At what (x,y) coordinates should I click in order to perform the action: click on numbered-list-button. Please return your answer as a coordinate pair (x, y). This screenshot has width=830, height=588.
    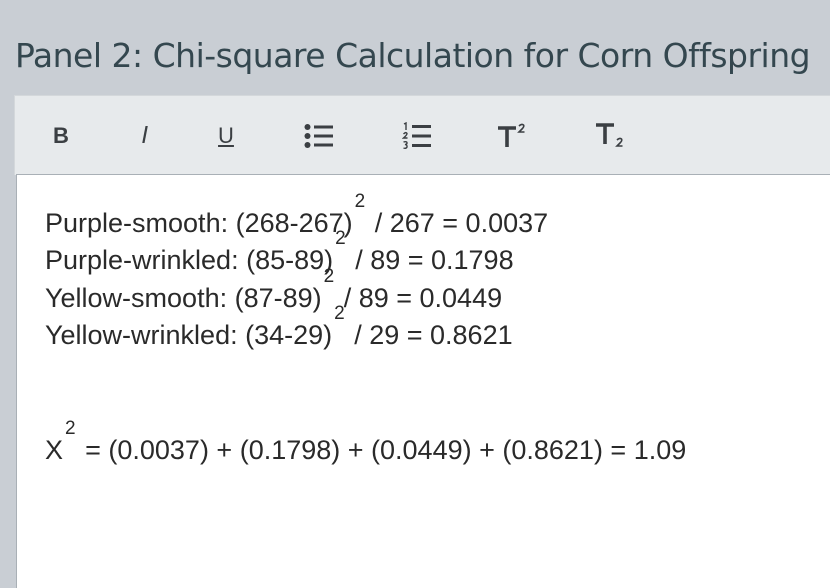
    Looking at the image, I should click on (417, 136).